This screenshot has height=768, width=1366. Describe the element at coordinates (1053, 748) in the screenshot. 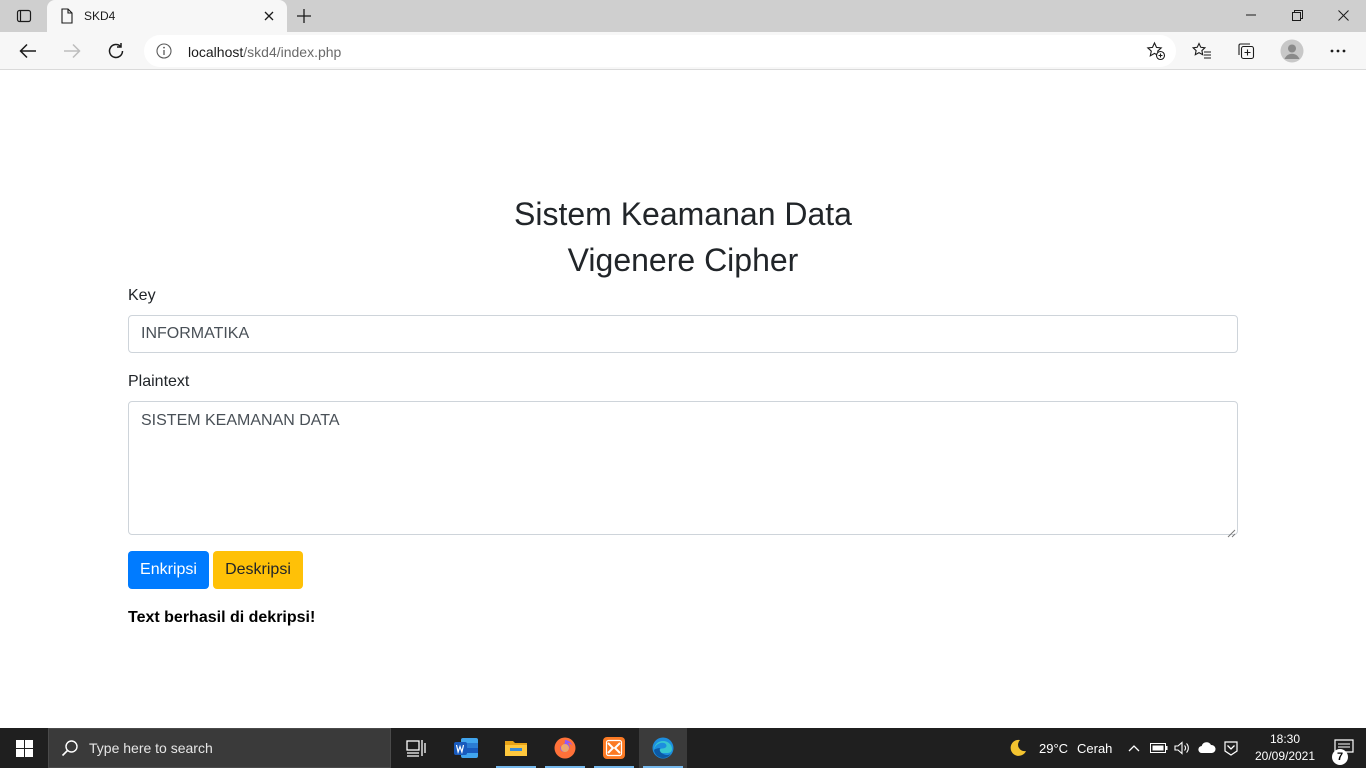

I see `weather-temperature: 29°C` at that location.